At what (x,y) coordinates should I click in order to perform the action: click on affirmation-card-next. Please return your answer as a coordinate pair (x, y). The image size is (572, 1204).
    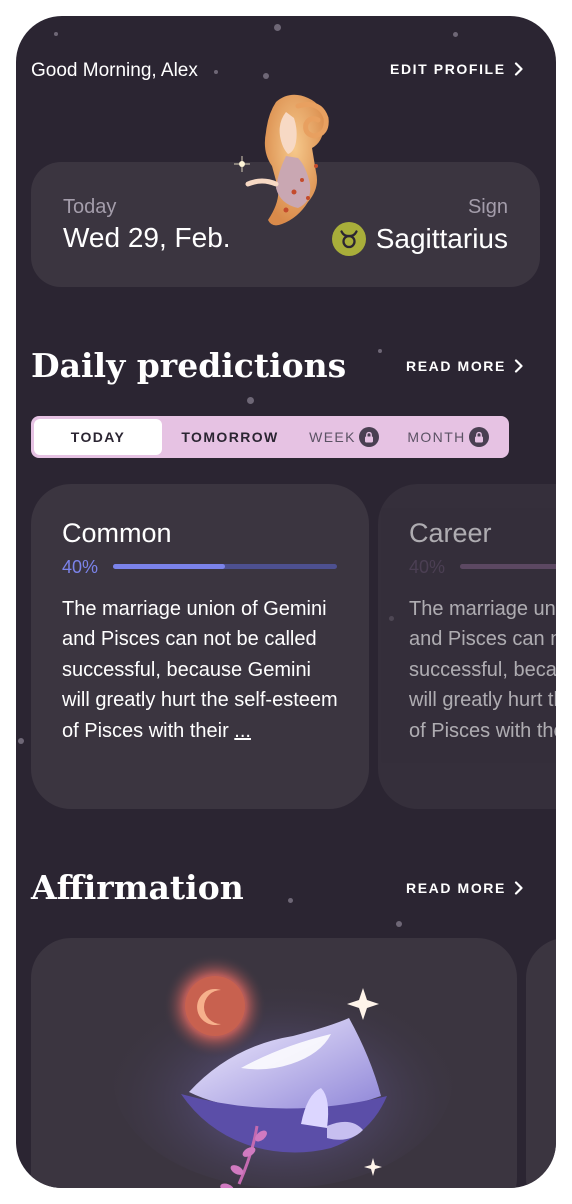
    Looking at the image, I should click on (541, 1063).